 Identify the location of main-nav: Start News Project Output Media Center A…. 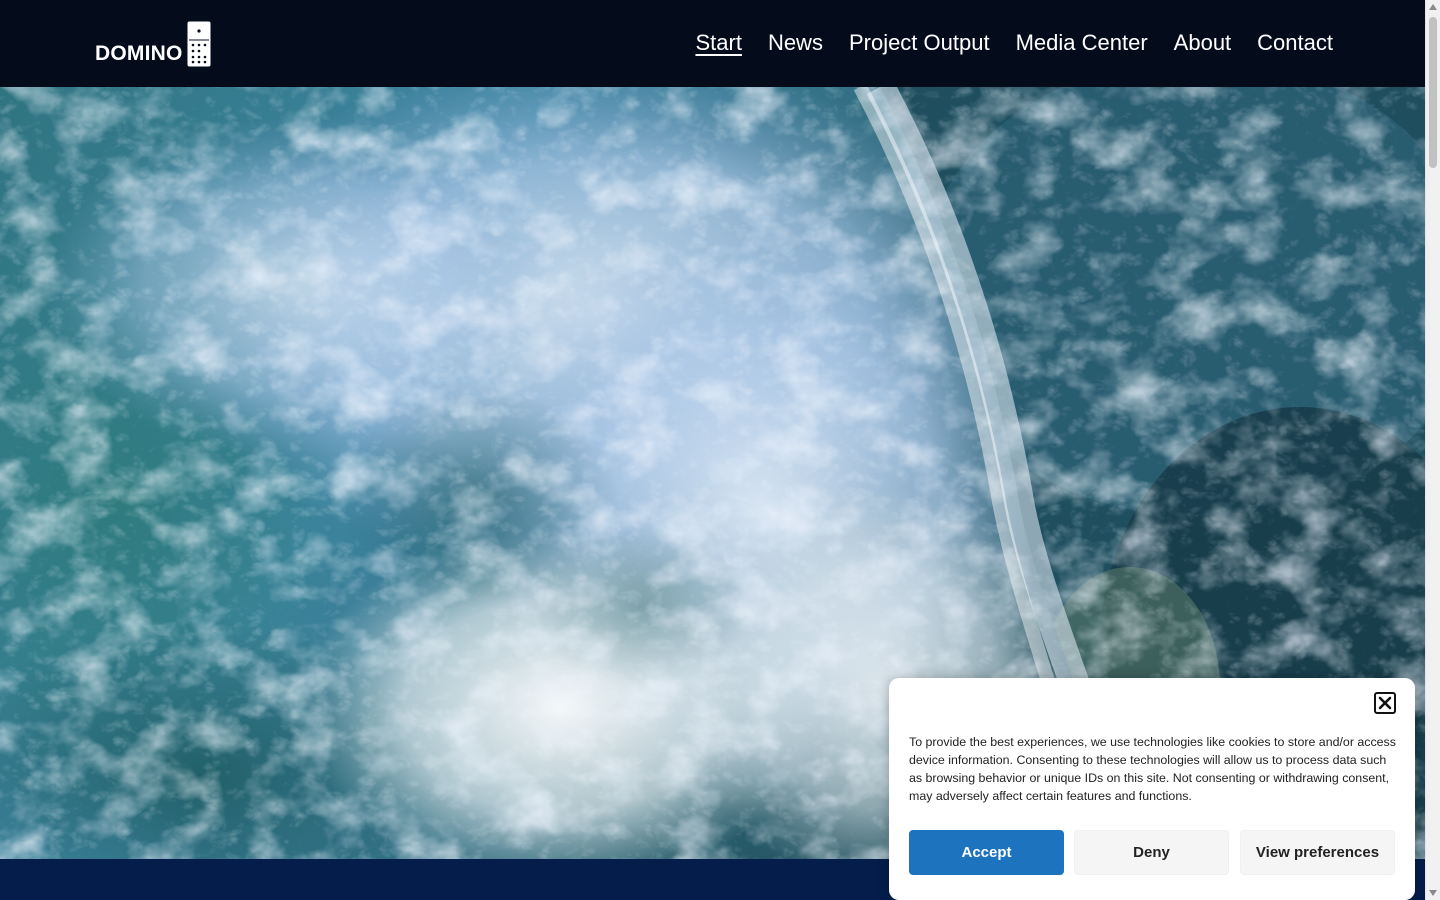
(1001, 43).